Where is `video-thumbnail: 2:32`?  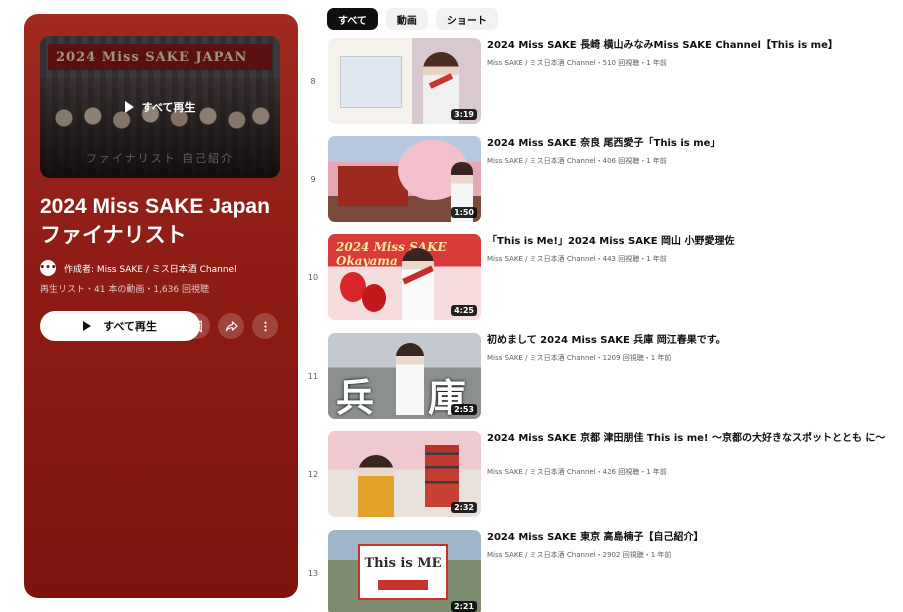 video-thumbnail: 2:32 is located at coordinates (404, 474).